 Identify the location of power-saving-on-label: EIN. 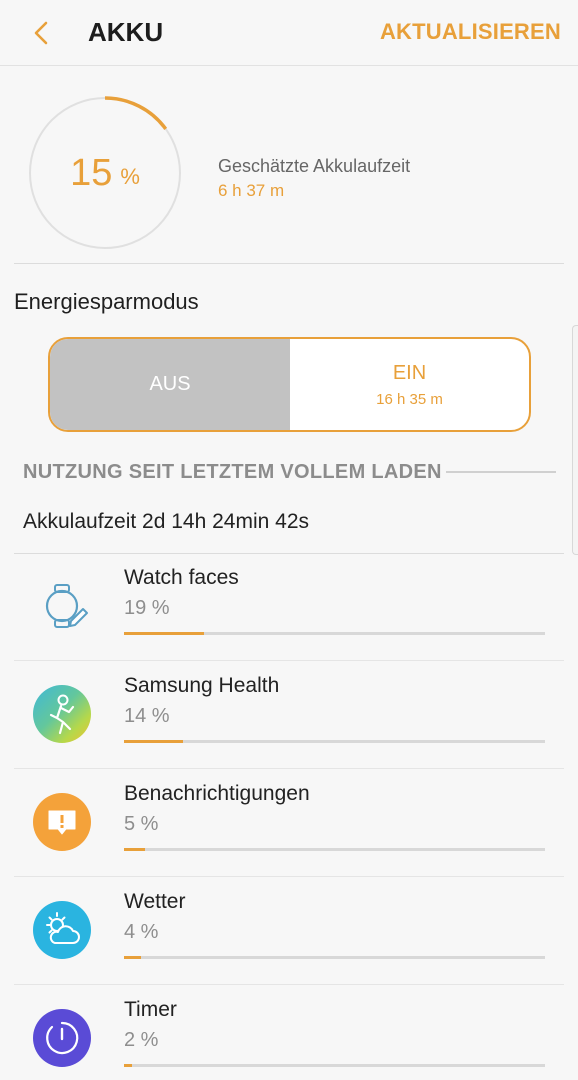
(409, 372).